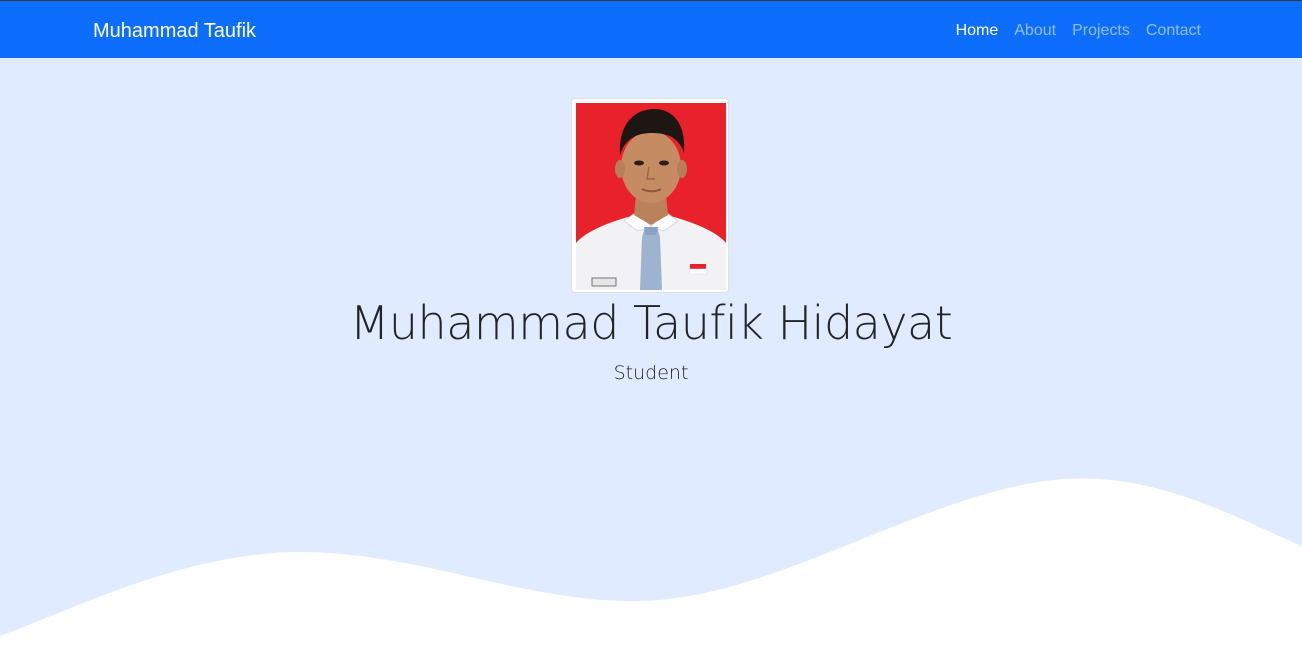 The image size is (1302, 658). Describe the element at coordinates (651, 323) in the screenshot. I see `profile-name: Muhammad Taufik Hidayat` at that location.